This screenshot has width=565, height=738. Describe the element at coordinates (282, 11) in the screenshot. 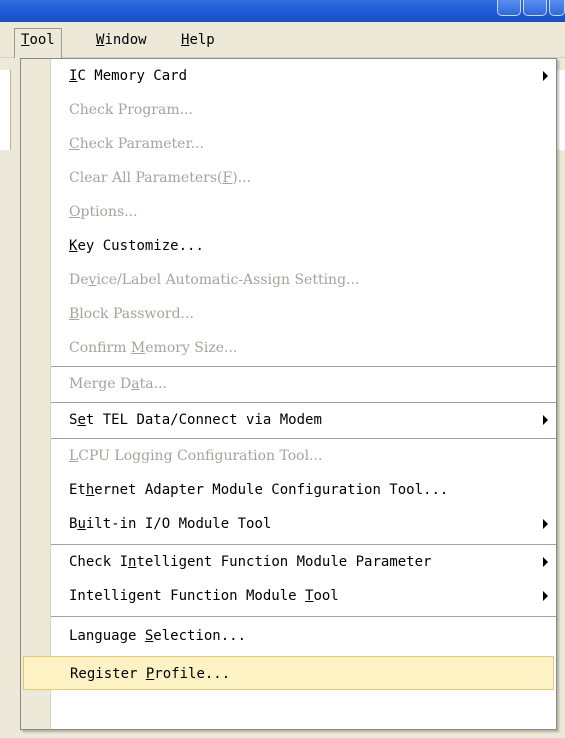

I see `window-title-bar` at that location.